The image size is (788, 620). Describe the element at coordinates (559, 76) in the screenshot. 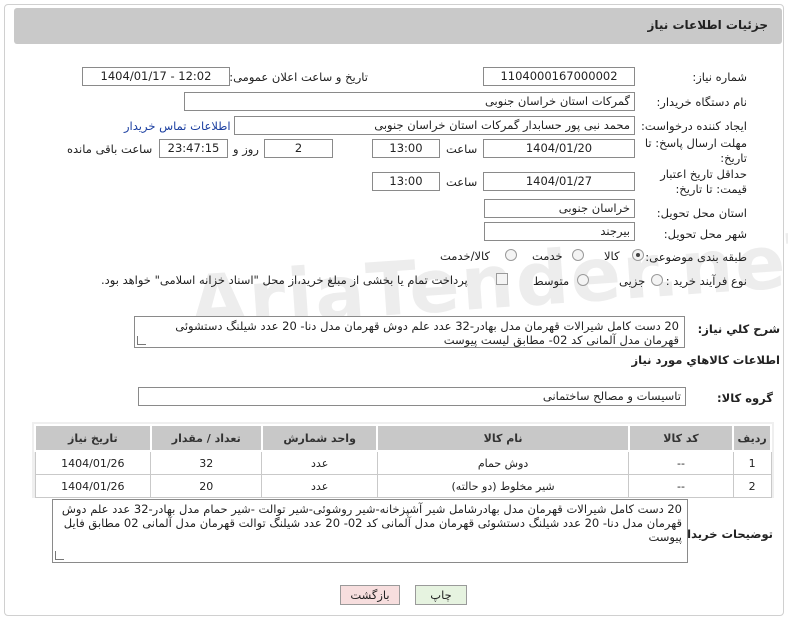

I see `need-number-field: 1104000167000002` at that location.